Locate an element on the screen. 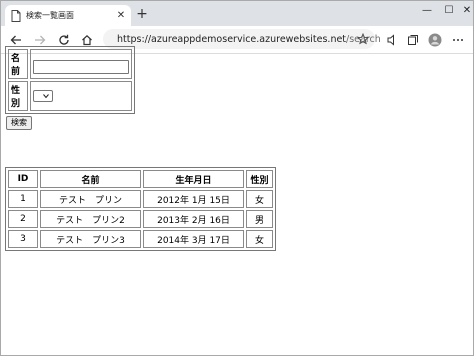 The width and height of the screenshot is (474, 356). name-input-cell is located at coordinates (81, 64).